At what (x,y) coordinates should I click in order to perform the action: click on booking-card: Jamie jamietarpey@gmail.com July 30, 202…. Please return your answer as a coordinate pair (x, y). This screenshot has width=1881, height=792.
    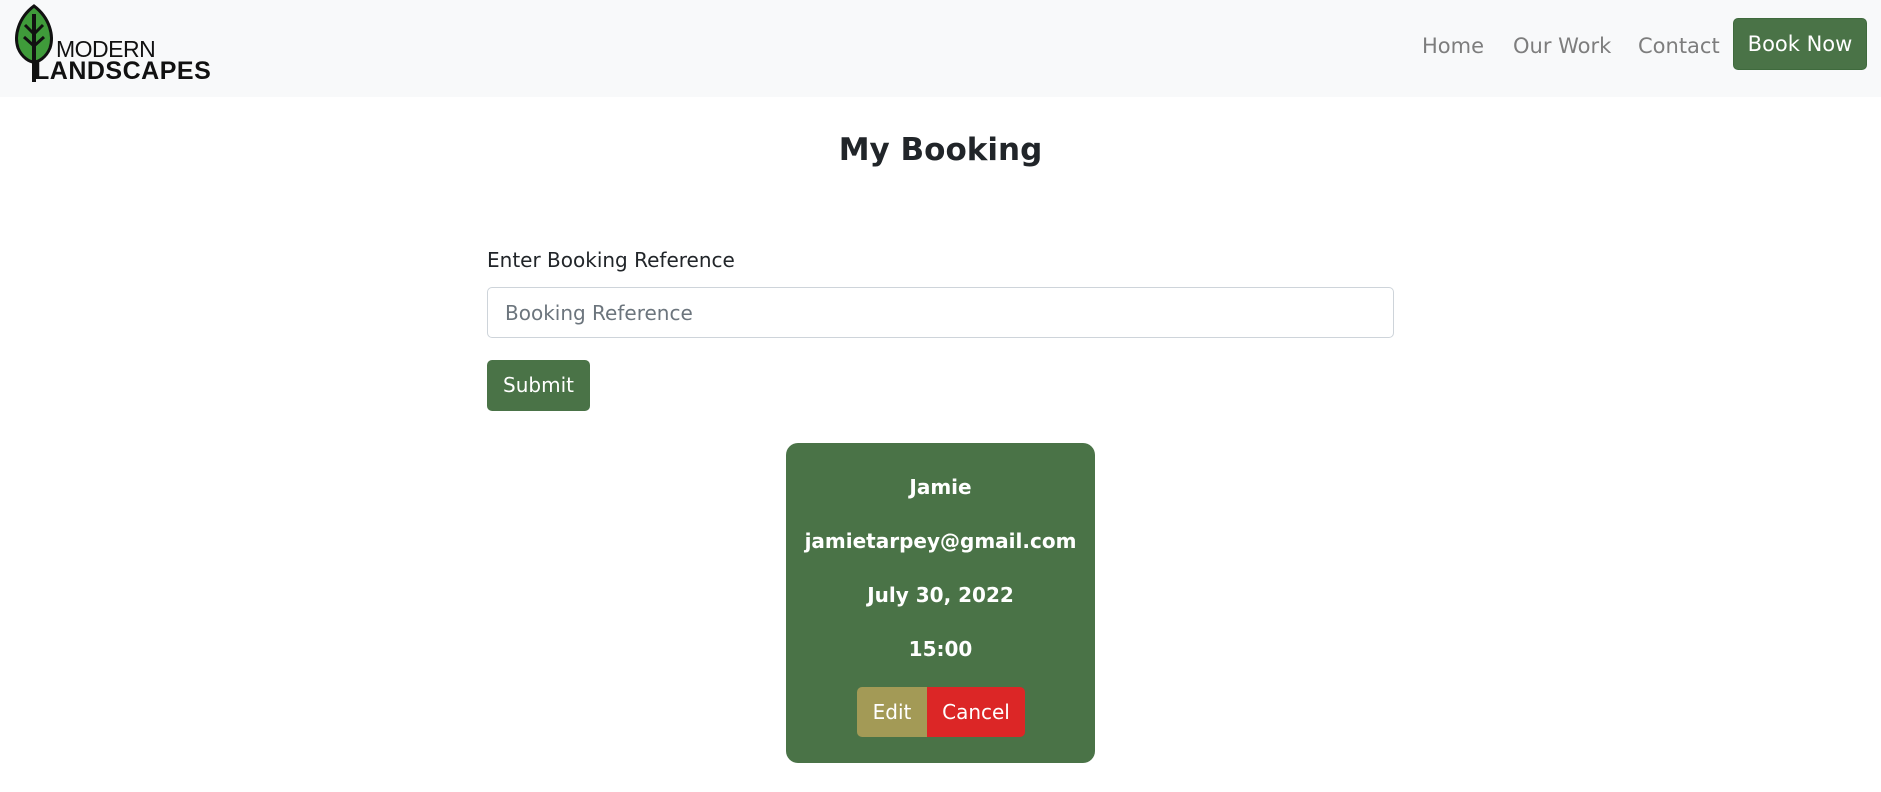
    Looking at the image, I should click on (940, 603).